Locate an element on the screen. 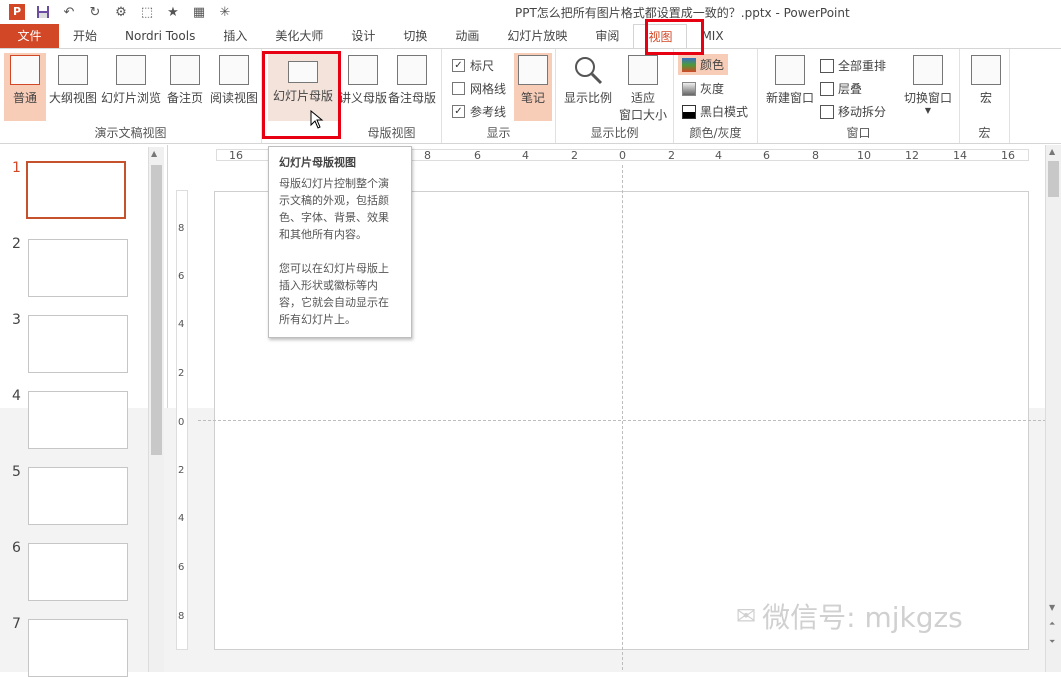 The height and width of the screenshot is (677, 1061). thumbnail-scrollbar: ▲ is located at coordinates (156, 409).